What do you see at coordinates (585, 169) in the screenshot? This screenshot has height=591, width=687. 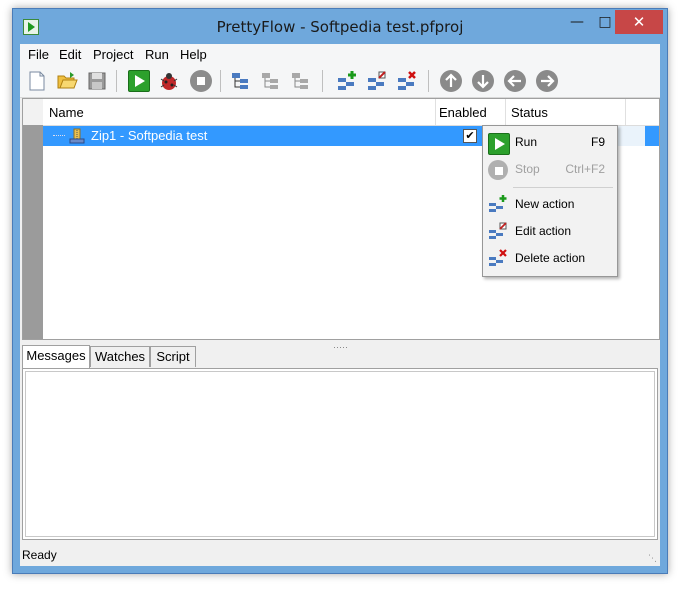 I see `context-menu-stop-shortcut: Ctrl+F2` at bounding box center [585, 169].